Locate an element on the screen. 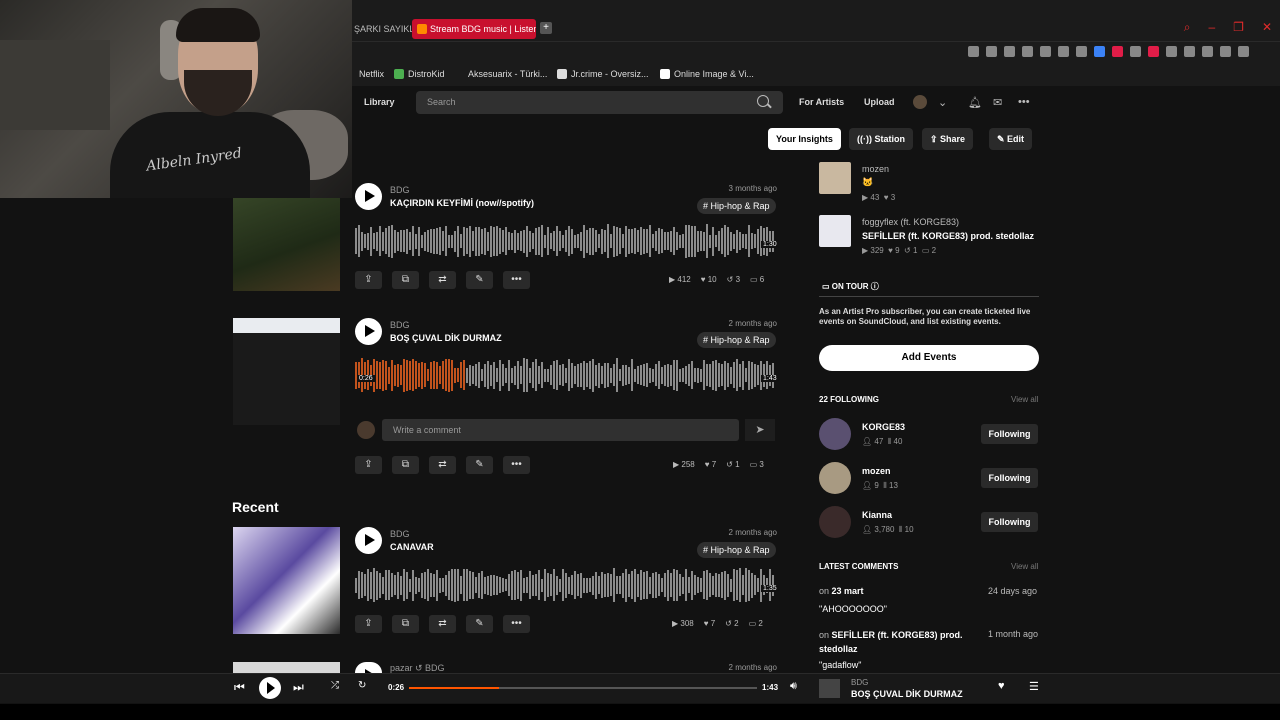 The height and width of the screenshot is (720, 1280). read-icon is located at coordinates (1045, 51).